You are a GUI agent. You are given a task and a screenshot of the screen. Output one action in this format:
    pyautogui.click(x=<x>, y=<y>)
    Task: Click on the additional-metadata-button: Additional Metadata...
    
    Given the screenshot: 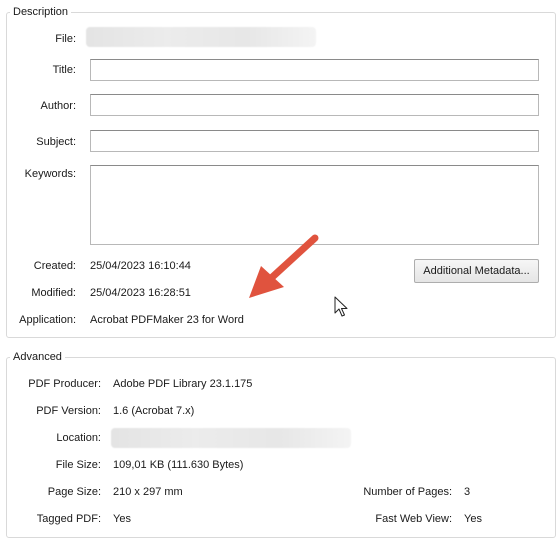 What is the action you would take?
    pyautogui.click(x=476, y=271)
    